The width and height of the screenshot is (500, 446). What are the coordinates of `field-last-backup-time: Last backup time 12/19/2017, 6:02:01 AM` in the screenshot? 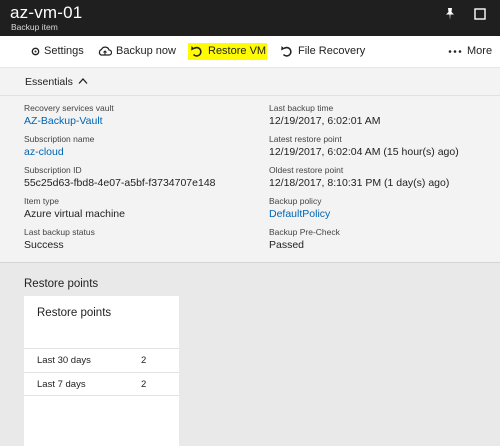 It's located at (325, 115).